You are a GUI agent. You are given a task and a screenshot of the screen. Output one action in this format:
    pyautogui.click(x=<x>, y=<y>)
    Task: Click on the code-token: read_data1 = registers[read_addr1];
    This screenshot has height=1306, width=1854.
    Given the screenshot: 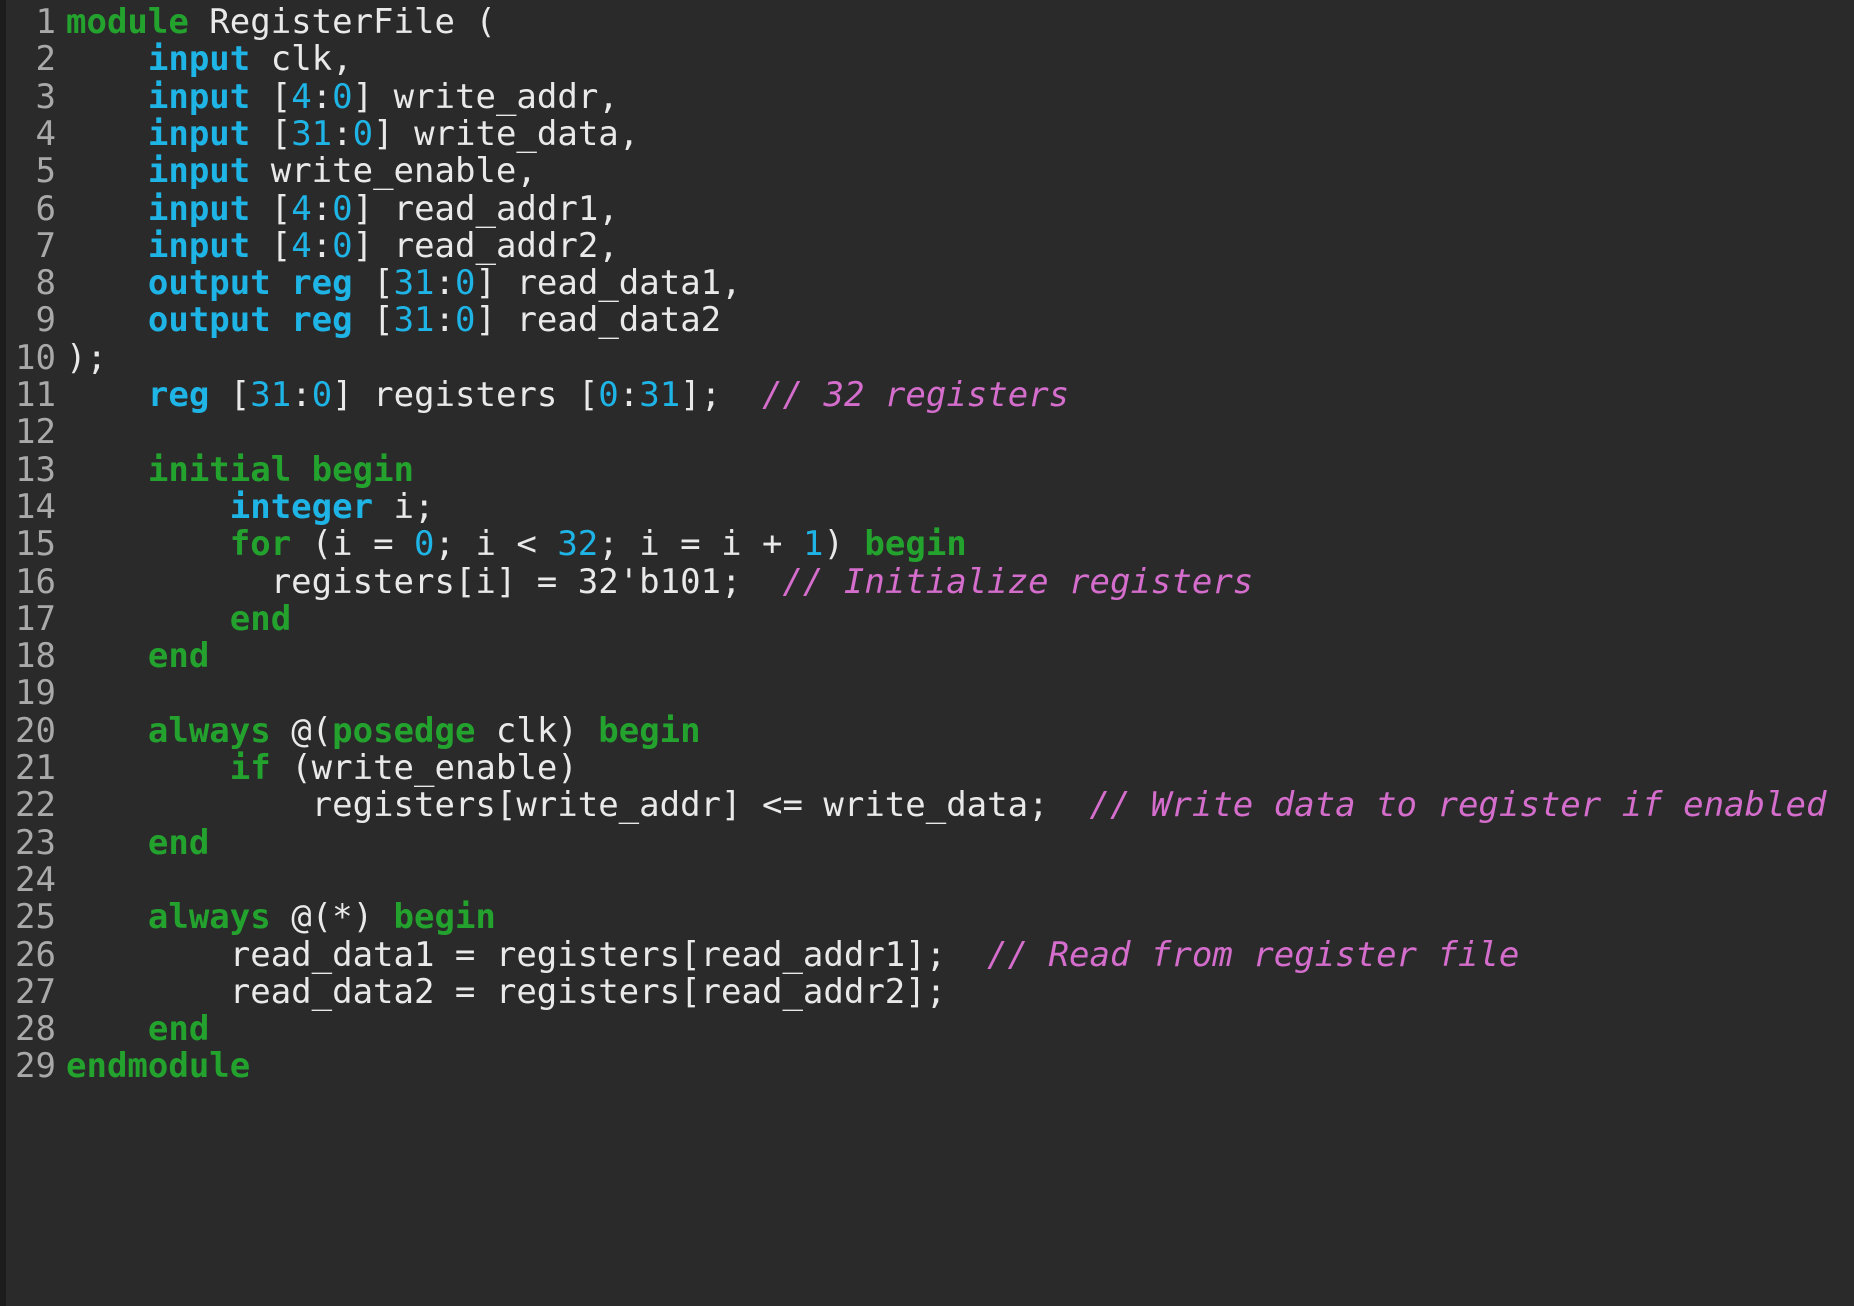 What is the action you would take?
    pyautogui.click(x=527, y=954)
    